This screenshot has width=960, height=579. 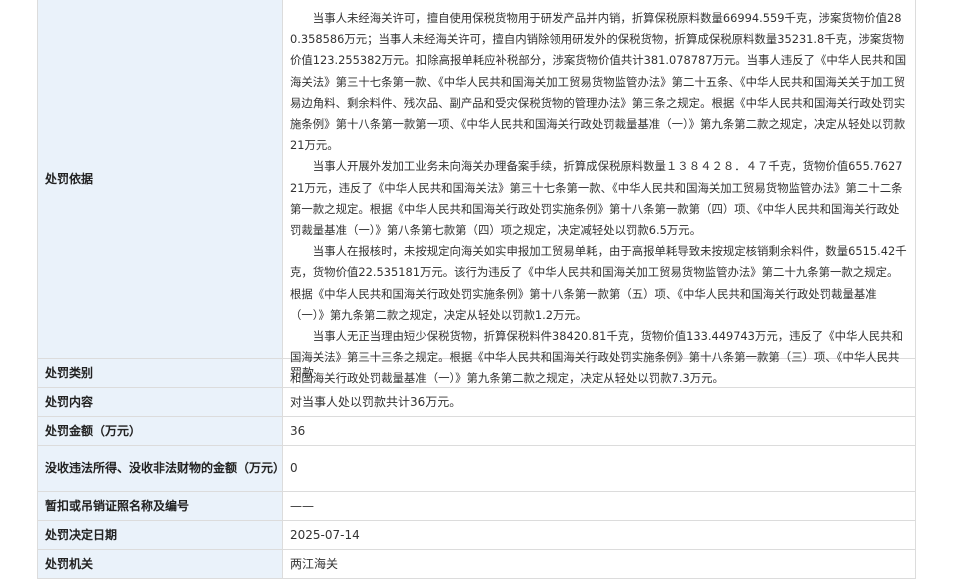 I want to click on table-row-decision-date: 处罚决定日期 2025-07-14, so click(x=477, y=535).